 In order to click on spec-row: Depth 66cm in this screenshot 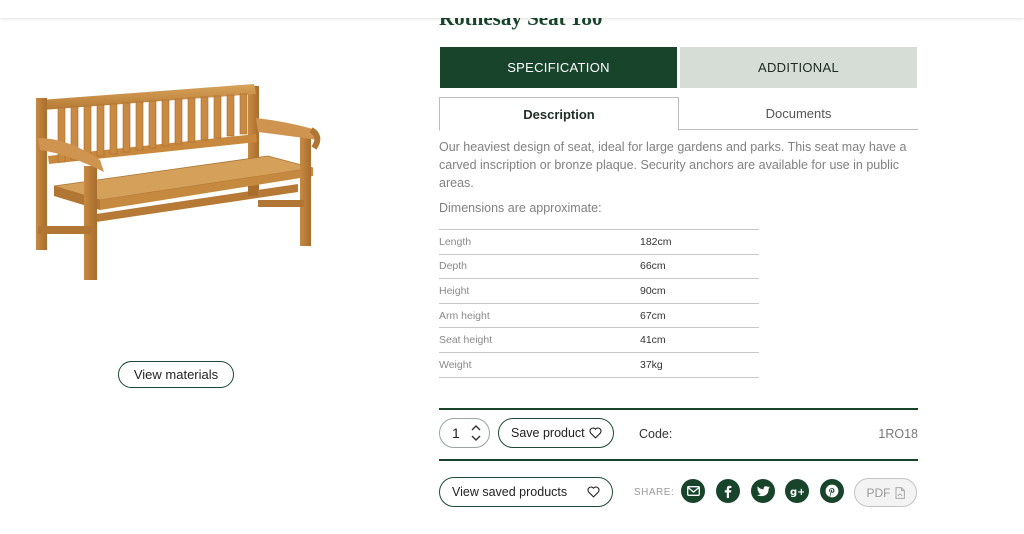, I will do `click(599, 267)`.